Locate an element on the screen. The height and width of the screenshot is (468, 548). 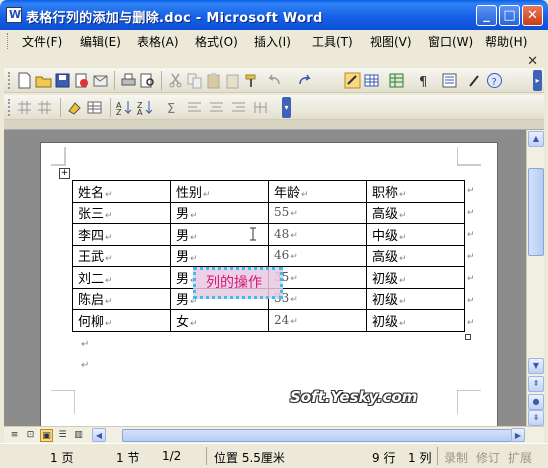
table-cell: 张三↵ is located at coordinates (121, 212).